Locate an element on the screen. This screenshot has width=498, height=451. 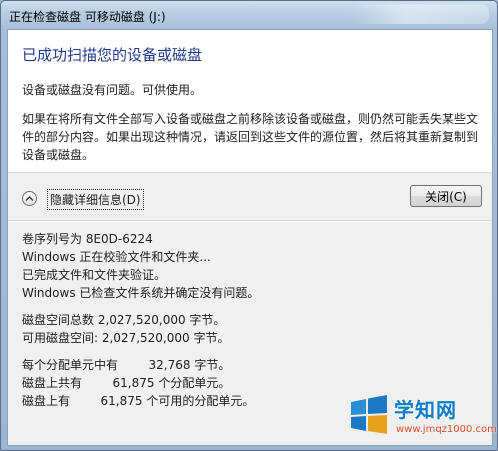
title-bar-glass is located at coordinates (419, 14).